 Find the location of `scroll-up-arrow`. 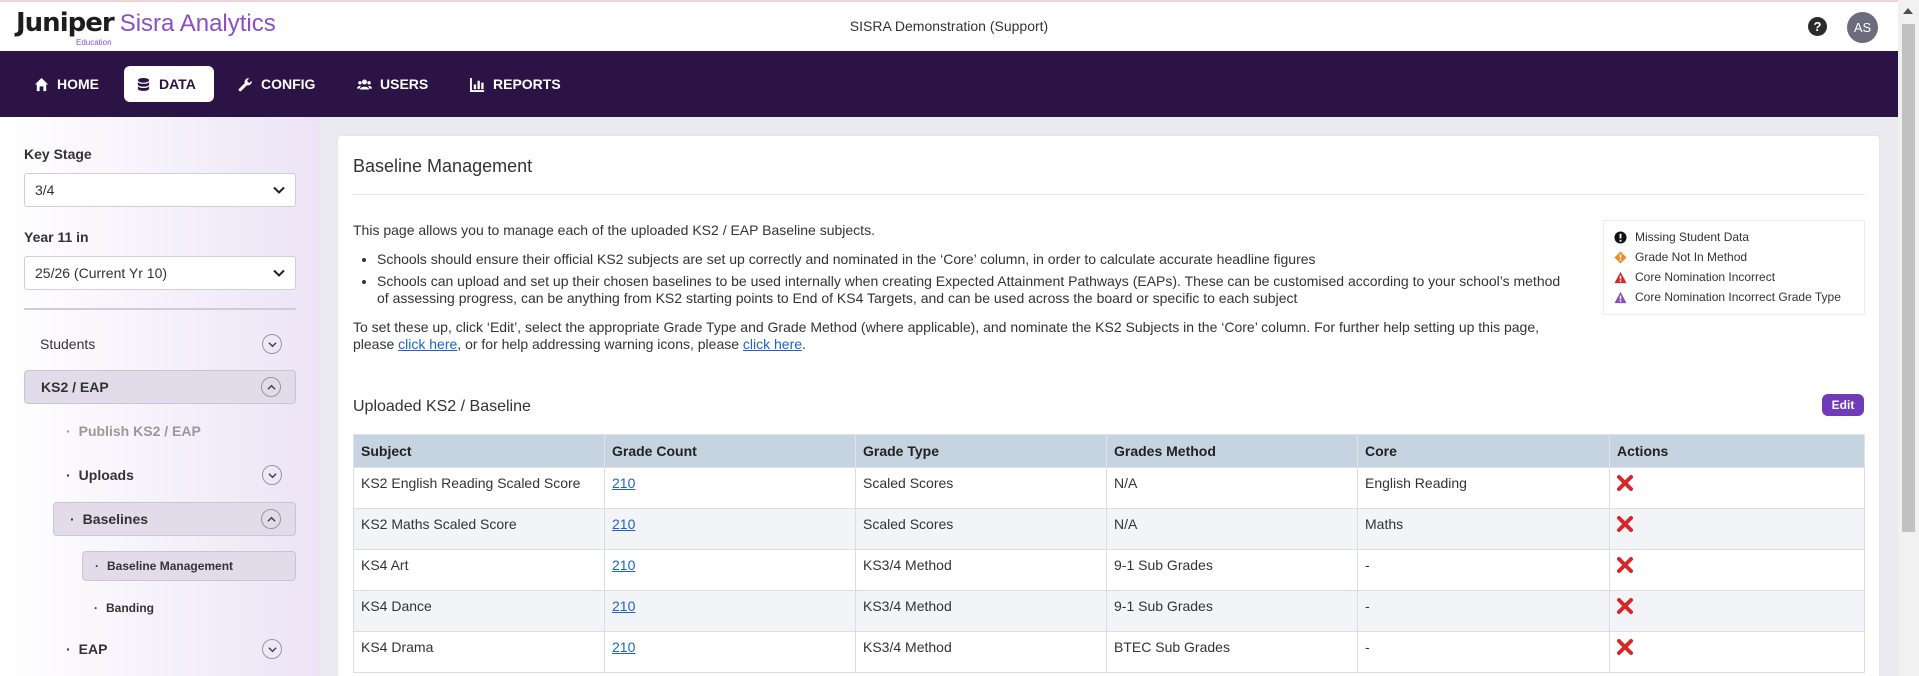

scroll-up-arrow is located at coordinates (1908, 11).